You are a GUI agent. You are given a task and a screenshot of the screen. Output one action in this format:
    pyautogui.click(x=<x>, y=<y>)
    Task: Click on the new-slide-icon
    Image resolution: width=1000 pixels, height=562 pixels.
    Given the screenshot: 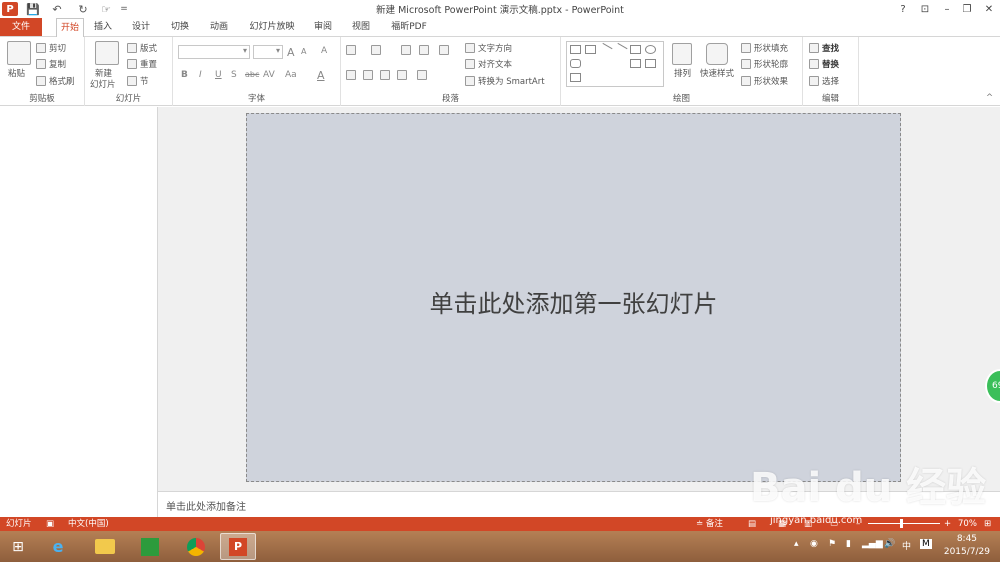 What is the action you would take?
    pyautogui.click(x=107, y=53)
    